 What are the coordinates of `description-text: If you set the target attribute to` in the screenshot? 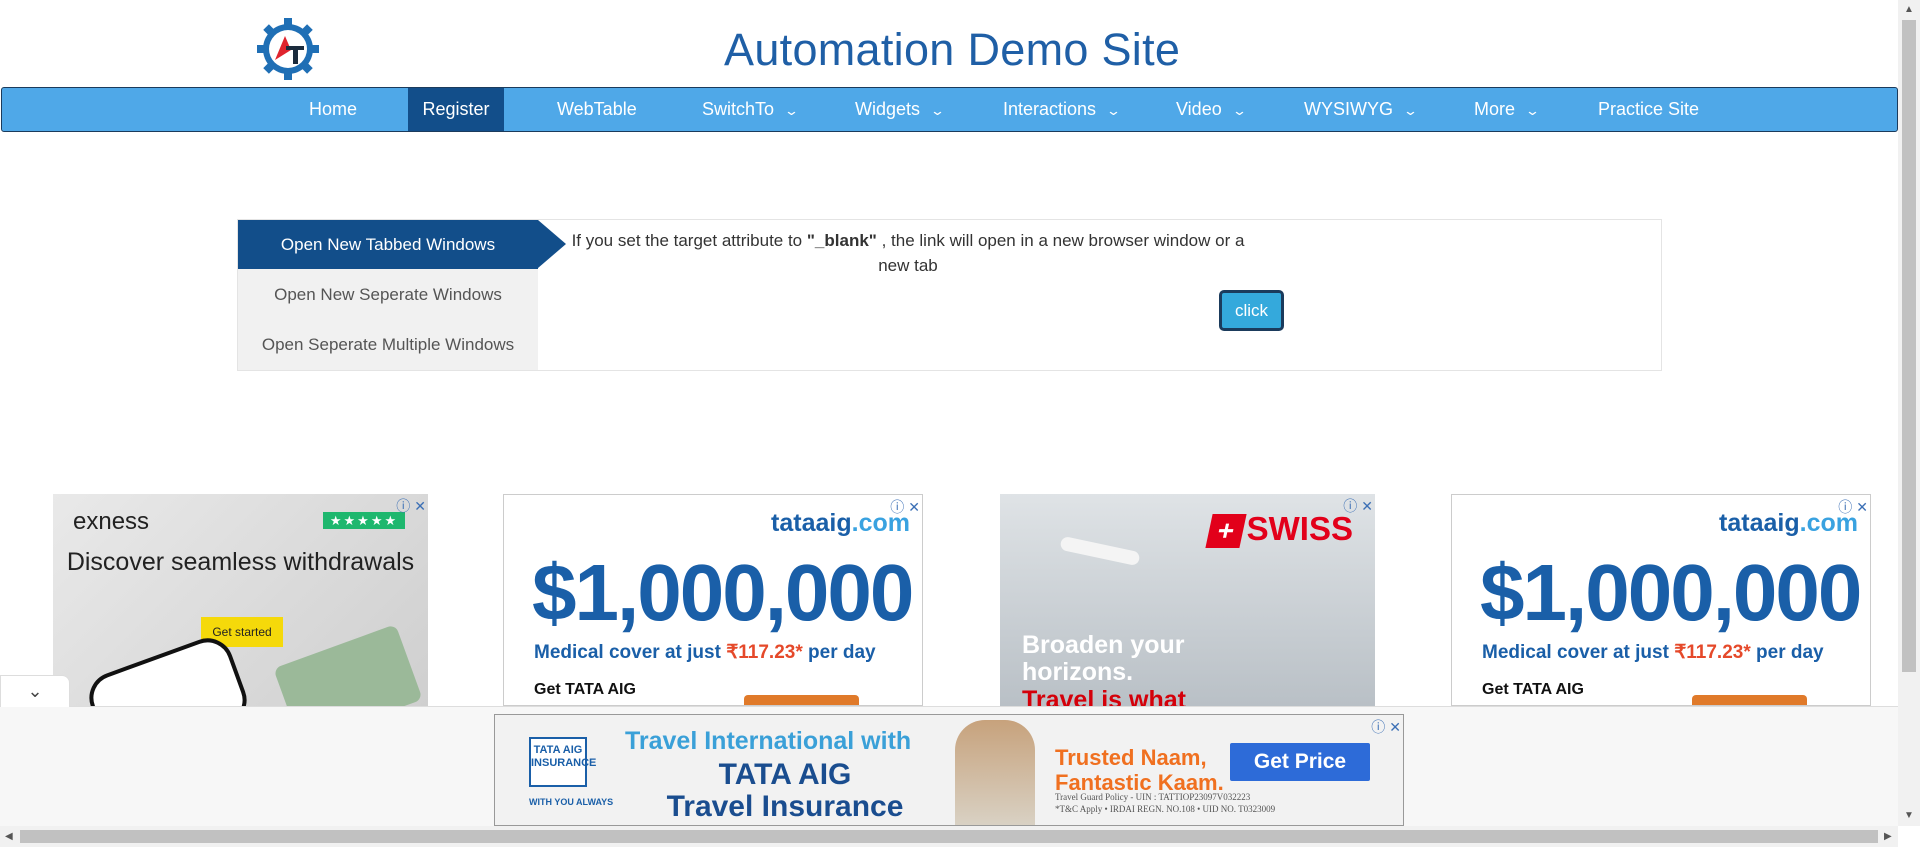 It's located at (689, 240).